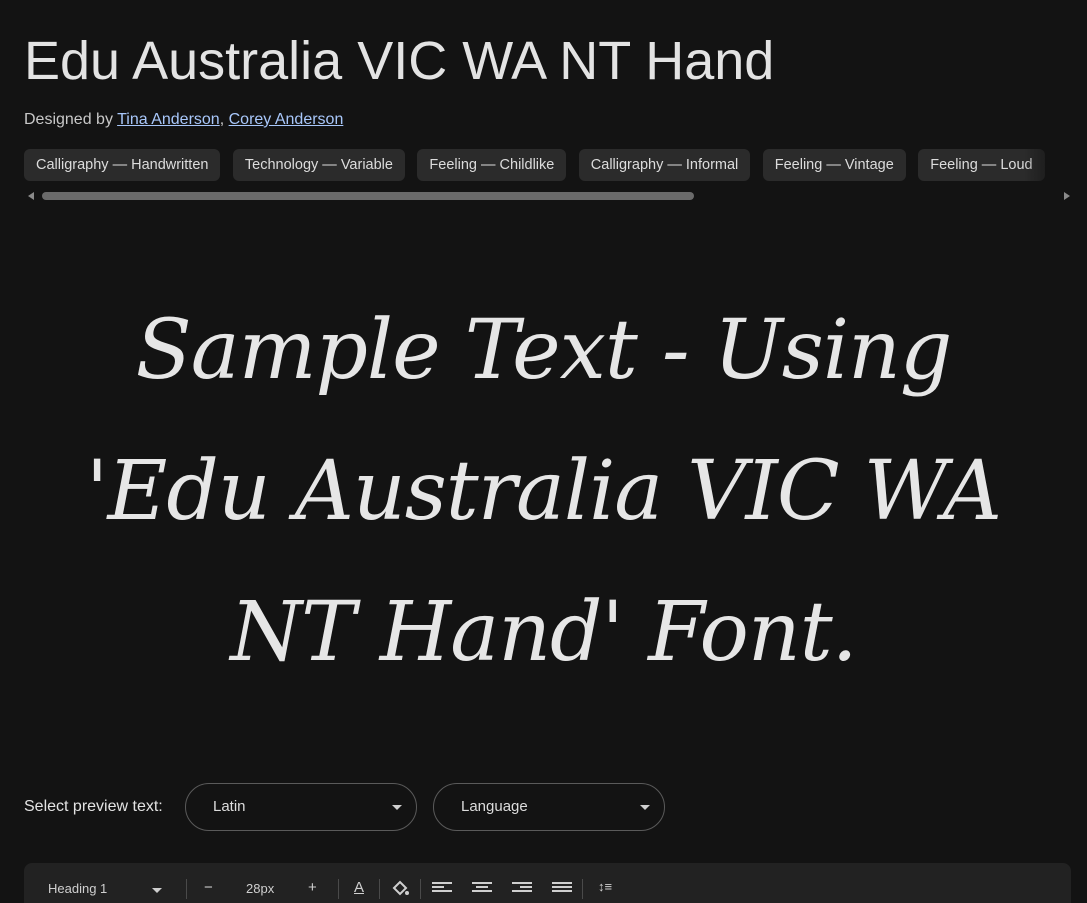 The width and height of the screenshot is (1087, 903). Describe the element at coordinates (312, 887) in the screenshot. I see `increase-size-button: +` at that location.